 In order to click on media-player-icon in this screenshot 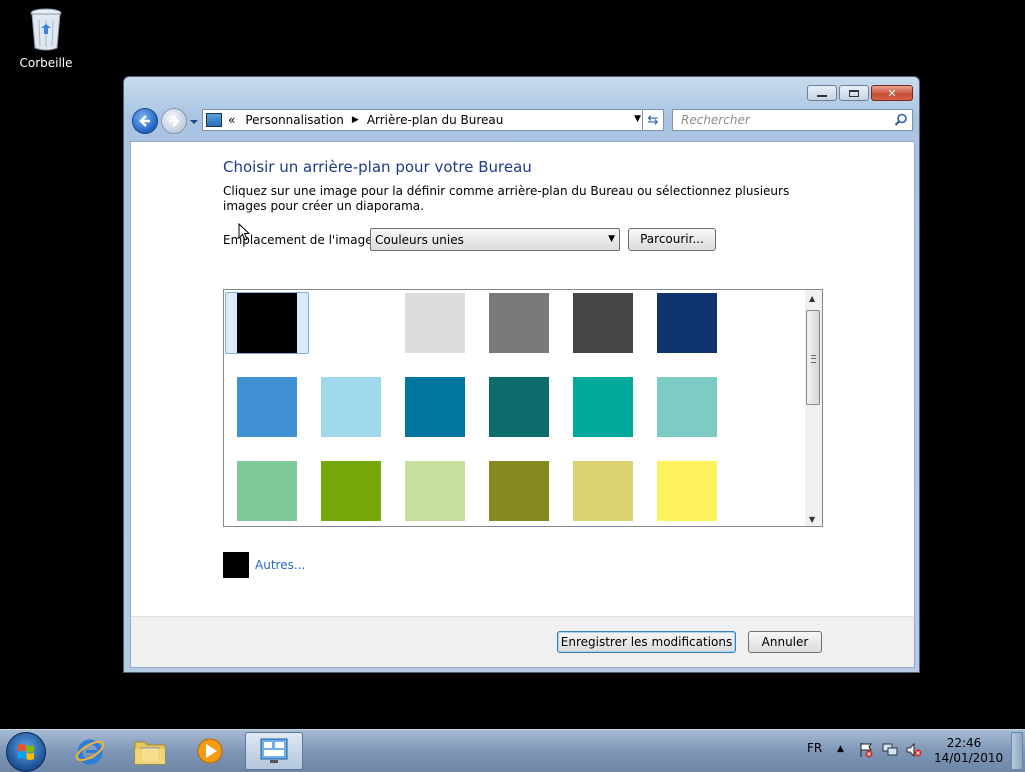, I will do `click(210, 751)`.